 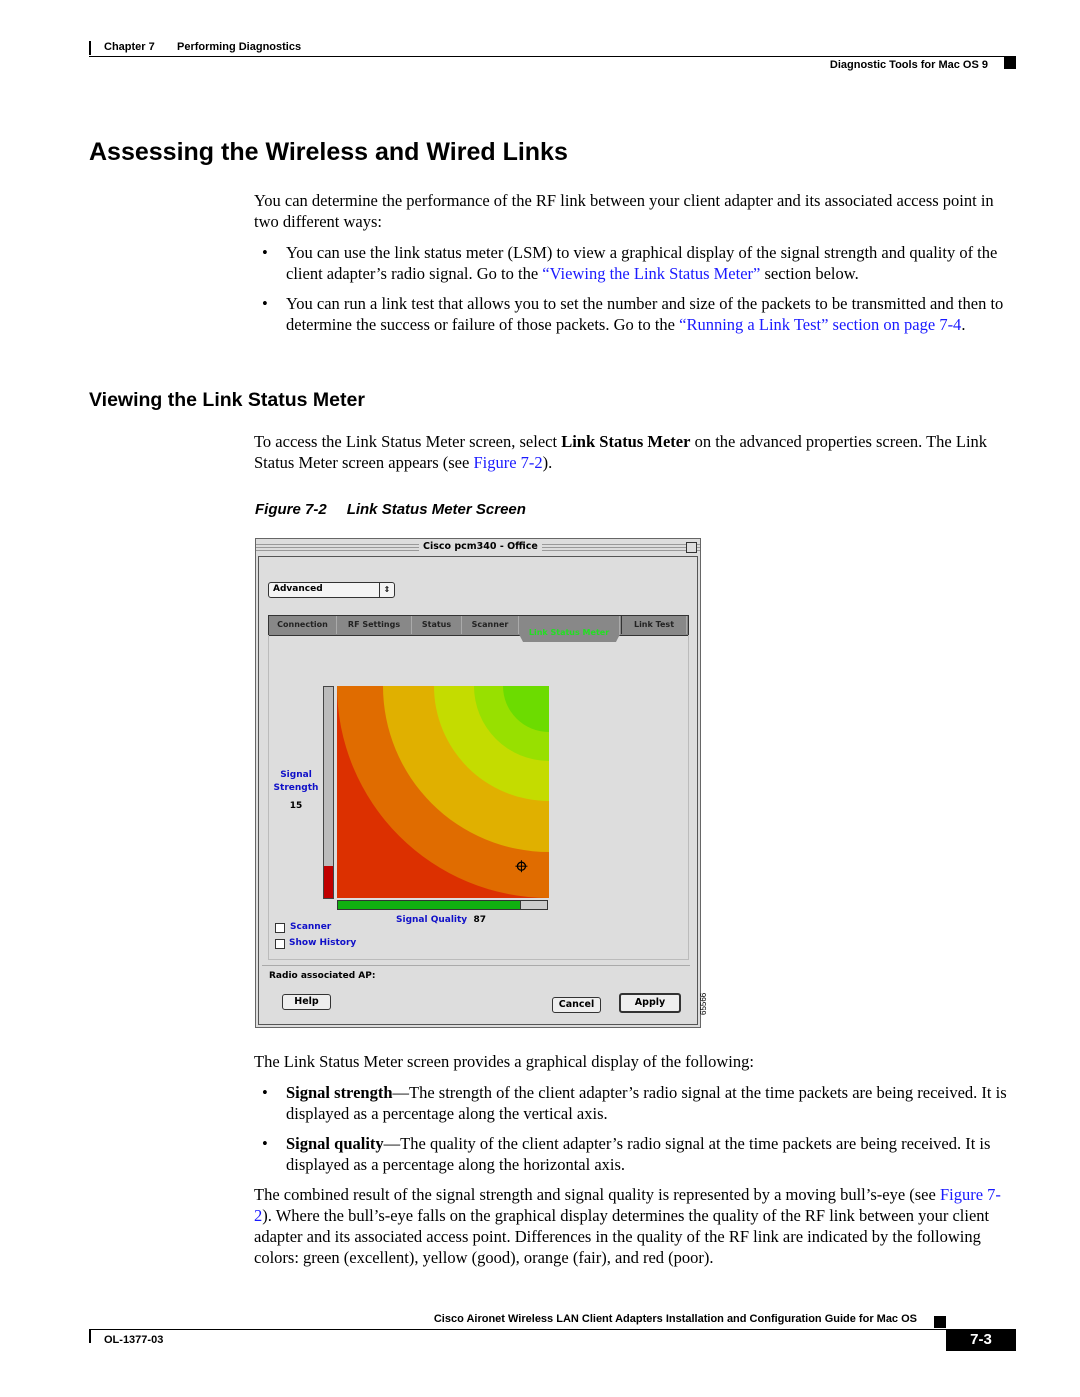 What do you see at coordinates (328, 152) in the screenshot?
I see `page-title: Assessing the Wireless and Wired Links` at bounding box center [328, 152].